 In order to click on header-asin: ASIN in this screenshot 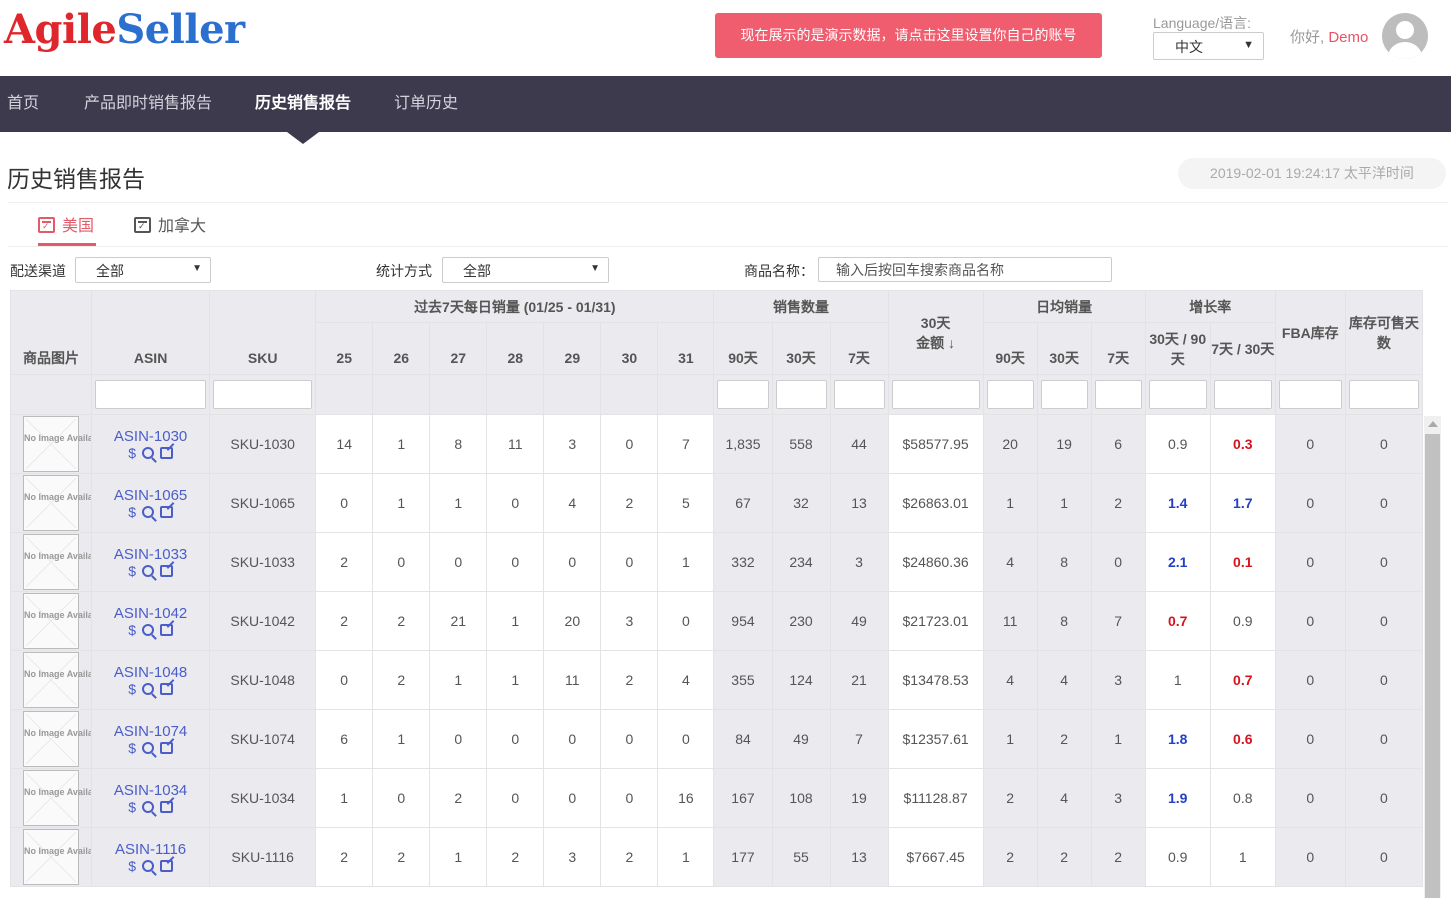, I will do `click(151, 332)`.